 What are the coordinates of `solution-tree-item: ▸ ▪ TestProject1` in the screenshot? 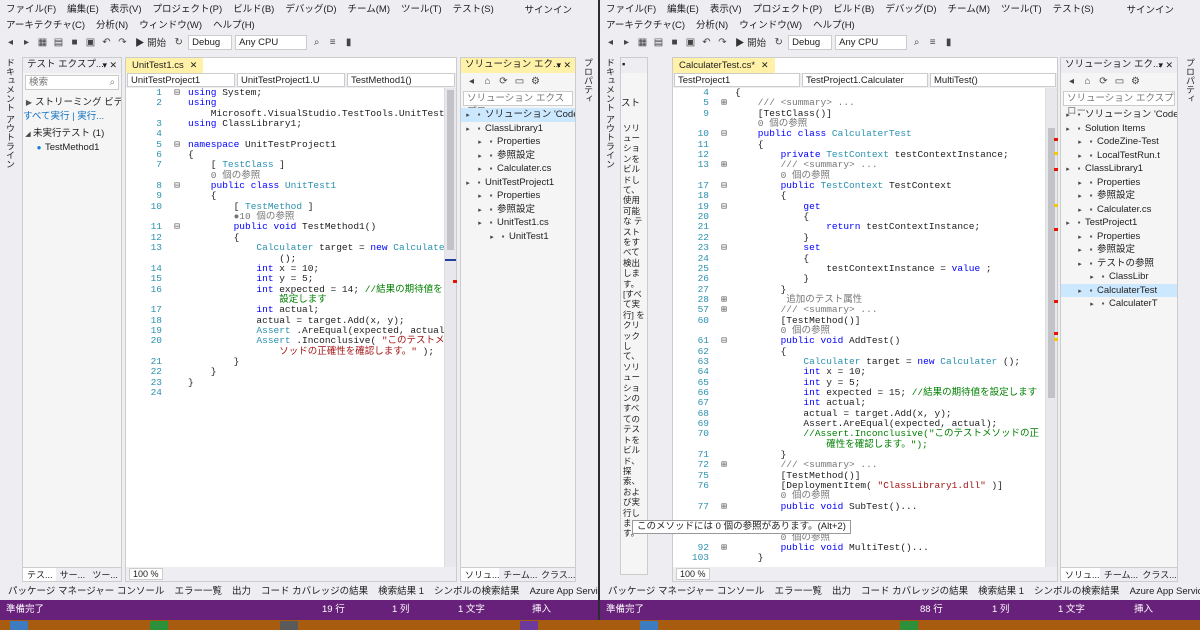 It's located at (1119, 223).